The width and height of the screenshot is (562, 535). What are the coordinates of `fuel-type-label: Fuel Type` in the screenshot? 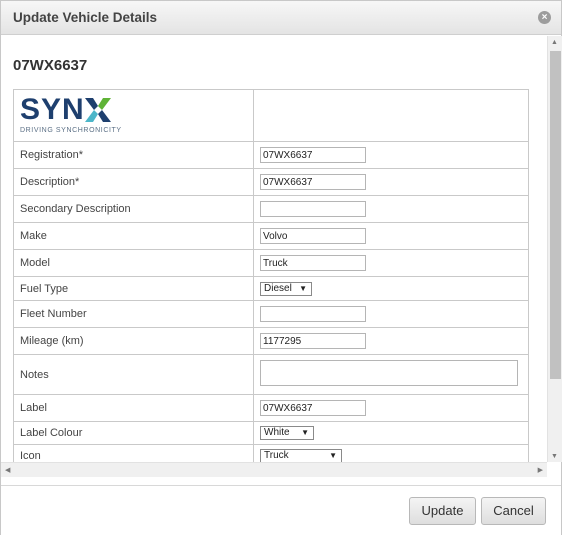 It's located at (133, 288).